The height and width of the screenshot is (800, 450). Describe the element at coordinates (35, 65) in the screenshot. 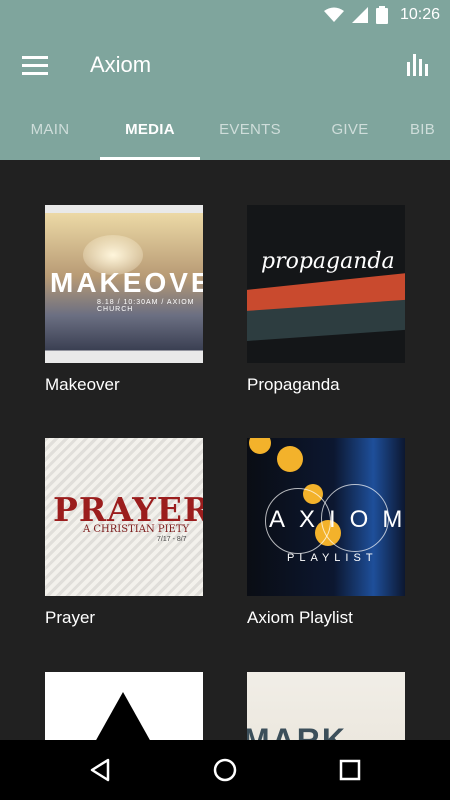

I see `hamburger-menu-icon` at that location.